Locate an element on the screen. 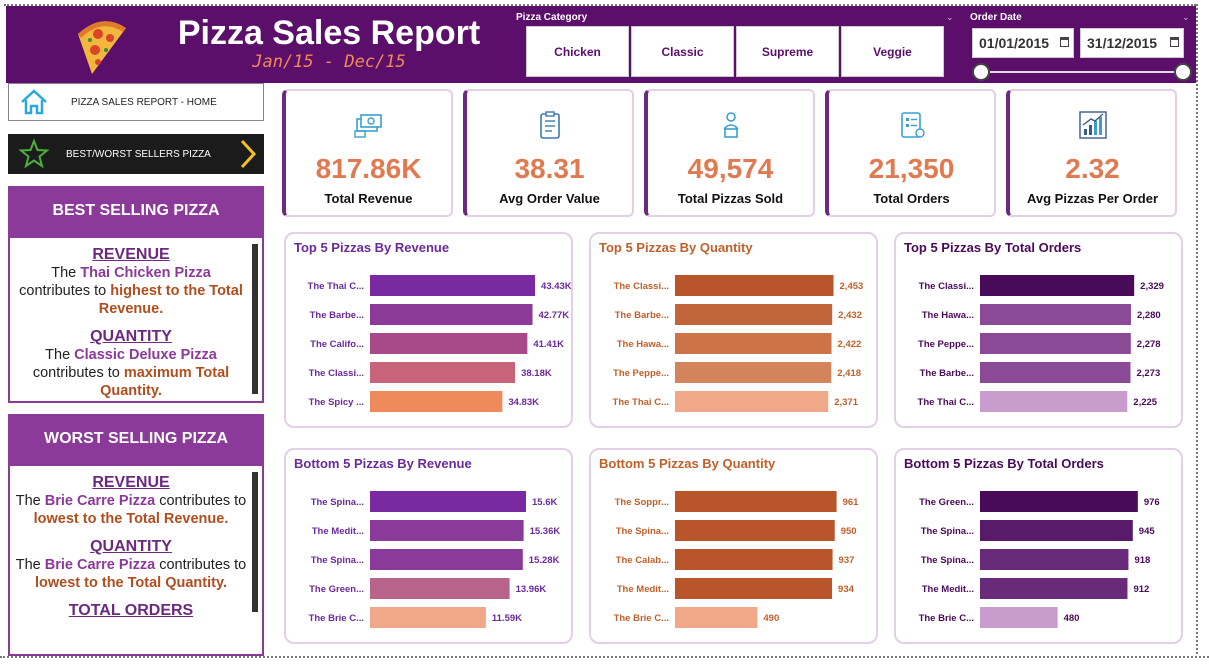 The image size is (1209, 667). date-range-slider is located at coordinates (1083, 72).